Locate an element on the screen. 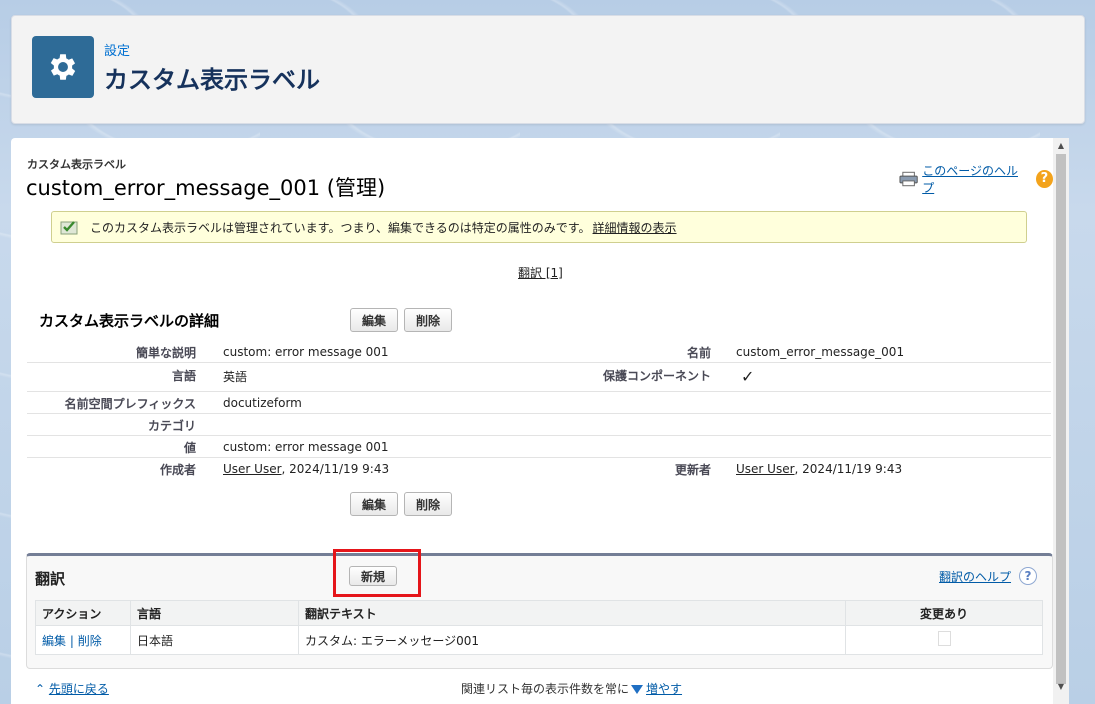  highlight-box is located at coordinates (377, 573).